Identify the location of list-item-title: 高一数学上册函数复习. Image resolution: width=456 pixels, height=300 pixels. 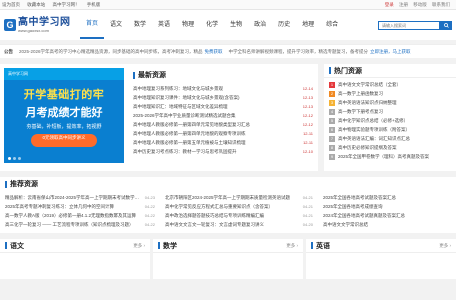
(360, 94).